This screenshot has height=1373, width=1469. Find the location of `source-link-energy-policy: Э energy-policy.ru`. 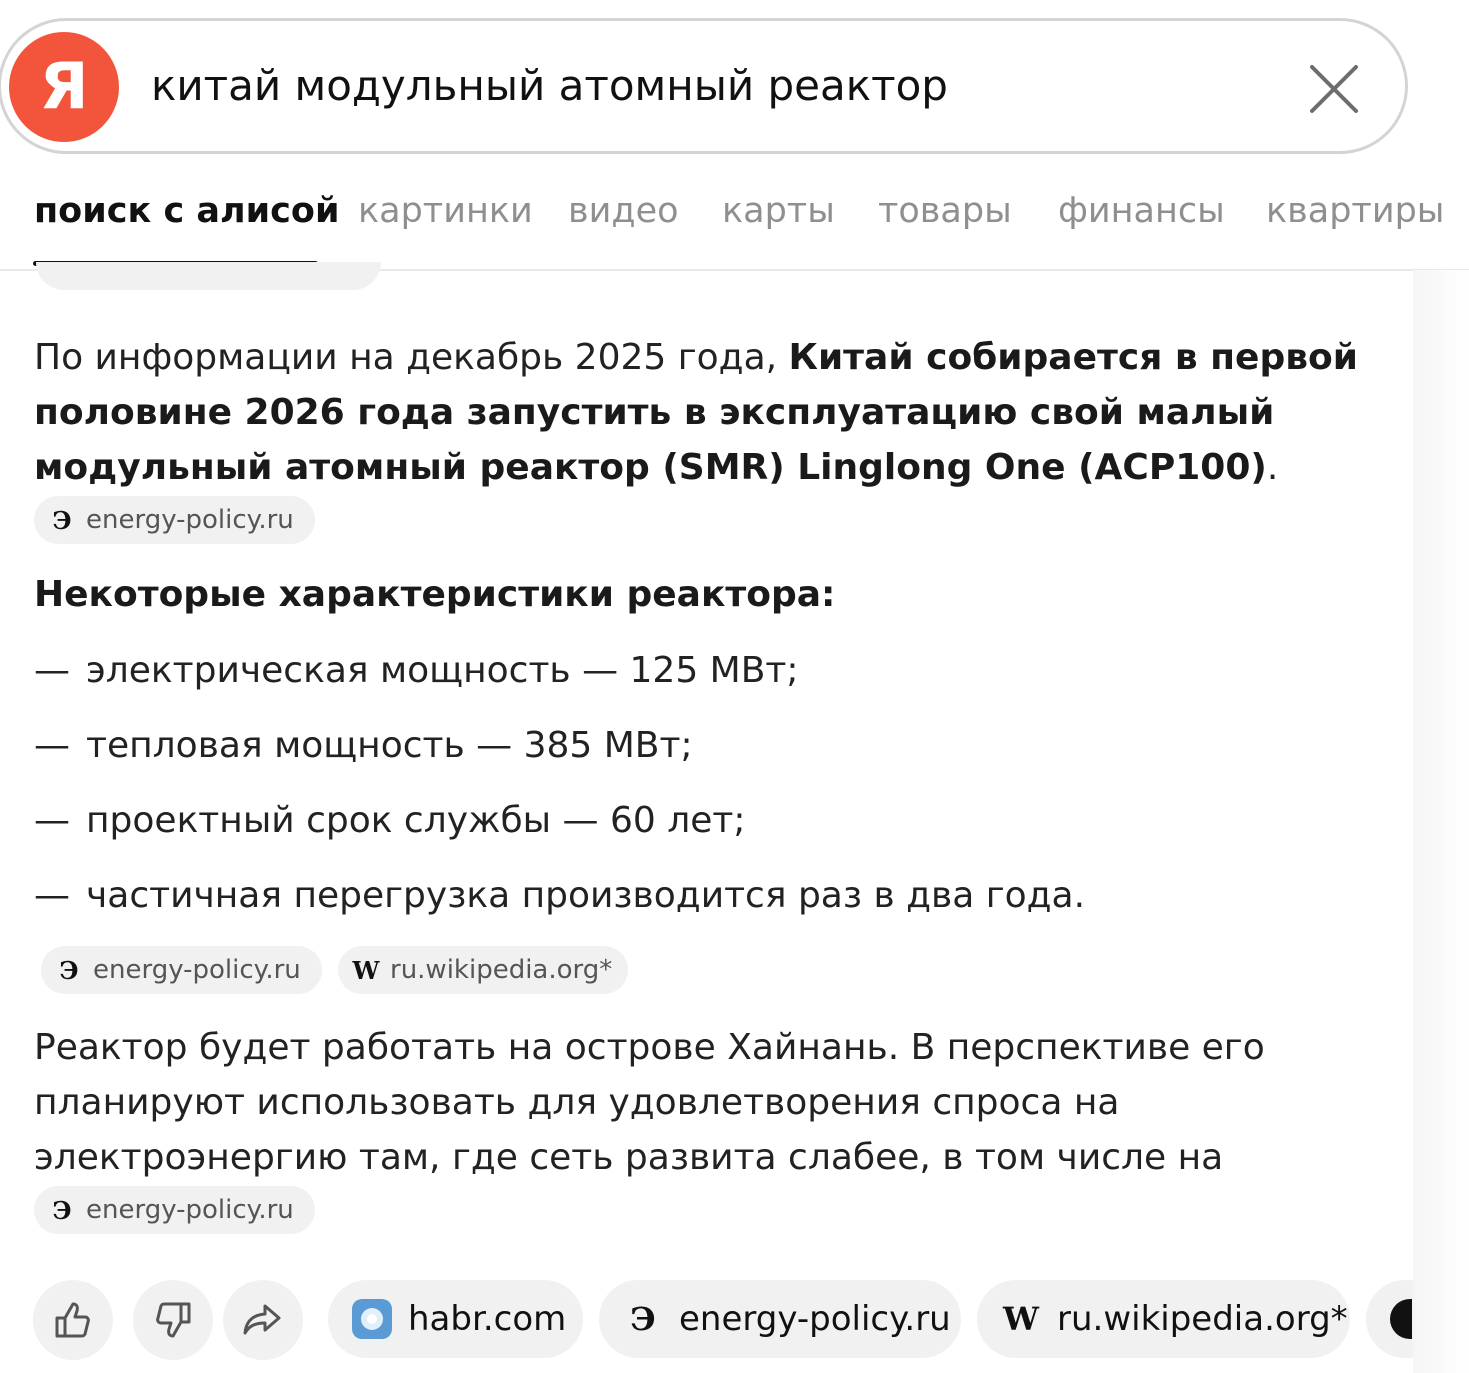

source-link-energy-policy: Э energy-policy.ru is located at coordinates (780, 1319).